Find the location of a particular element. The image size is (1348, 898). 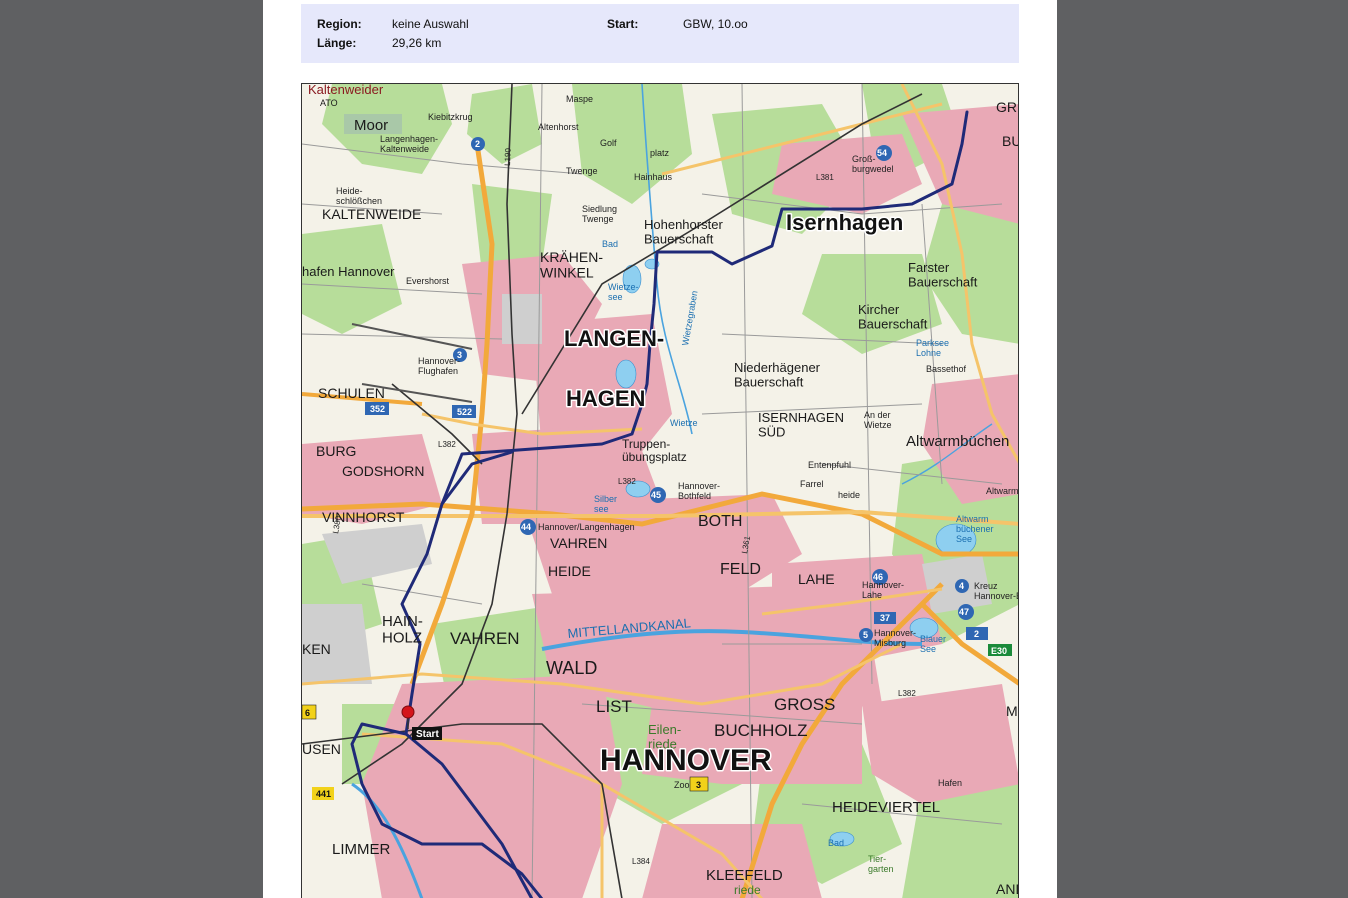

label-l382-b: L382 is located at coordinates (627, 481).